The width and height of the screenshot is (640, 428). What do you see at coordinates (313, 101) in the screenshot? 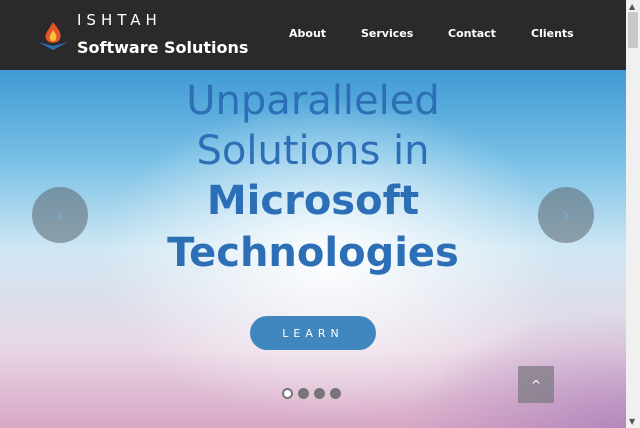
I see `hero-headline-line1: Unparalleled` at bounding box center [313, 101].